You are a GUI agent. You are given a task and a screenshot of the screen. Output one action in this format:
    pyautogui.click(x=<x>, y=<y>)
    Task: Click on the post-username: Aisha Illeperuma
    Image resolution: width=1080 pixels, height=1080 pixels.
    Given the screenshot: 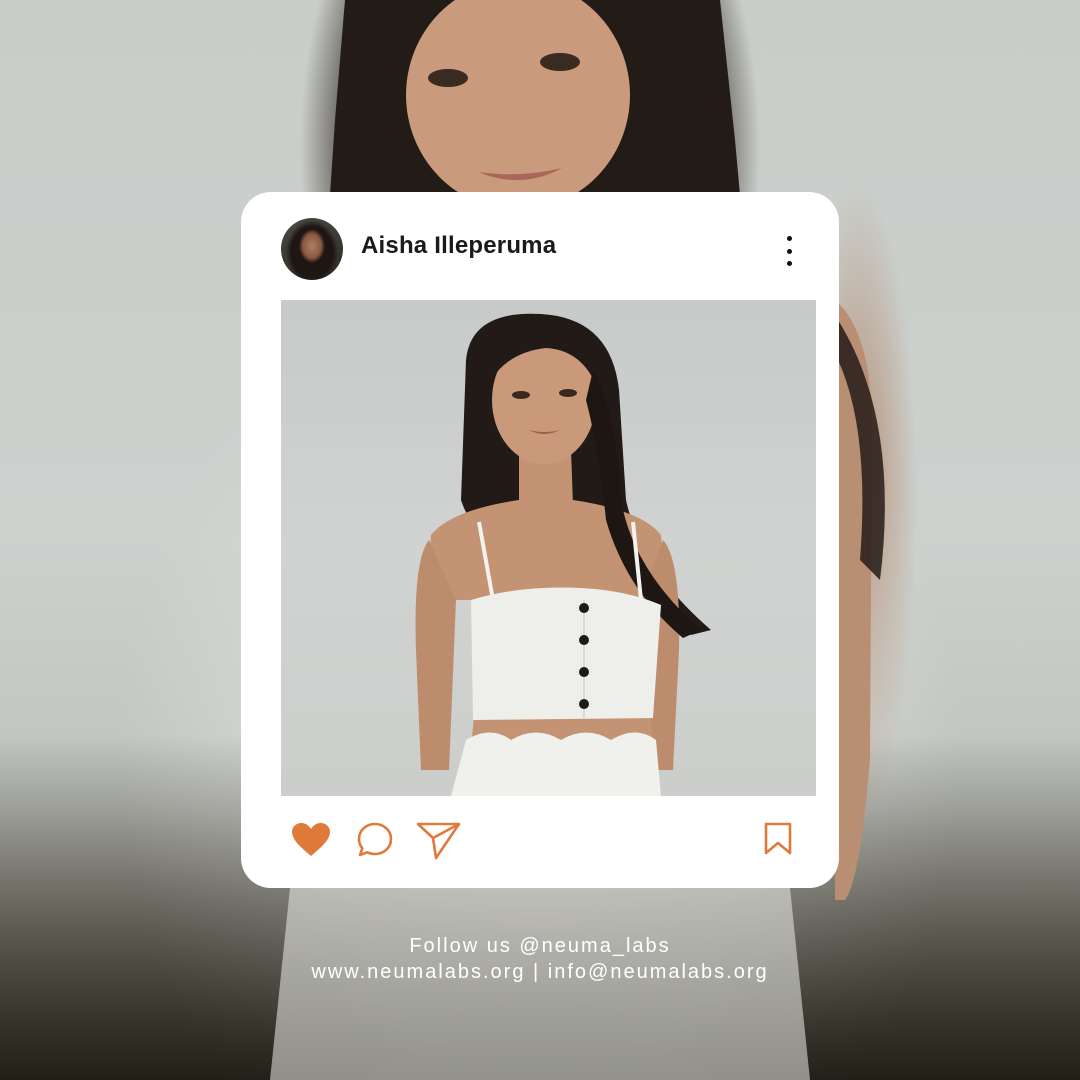 What is the action you would take?
    pyautogui.click(x=458, y=246)
    